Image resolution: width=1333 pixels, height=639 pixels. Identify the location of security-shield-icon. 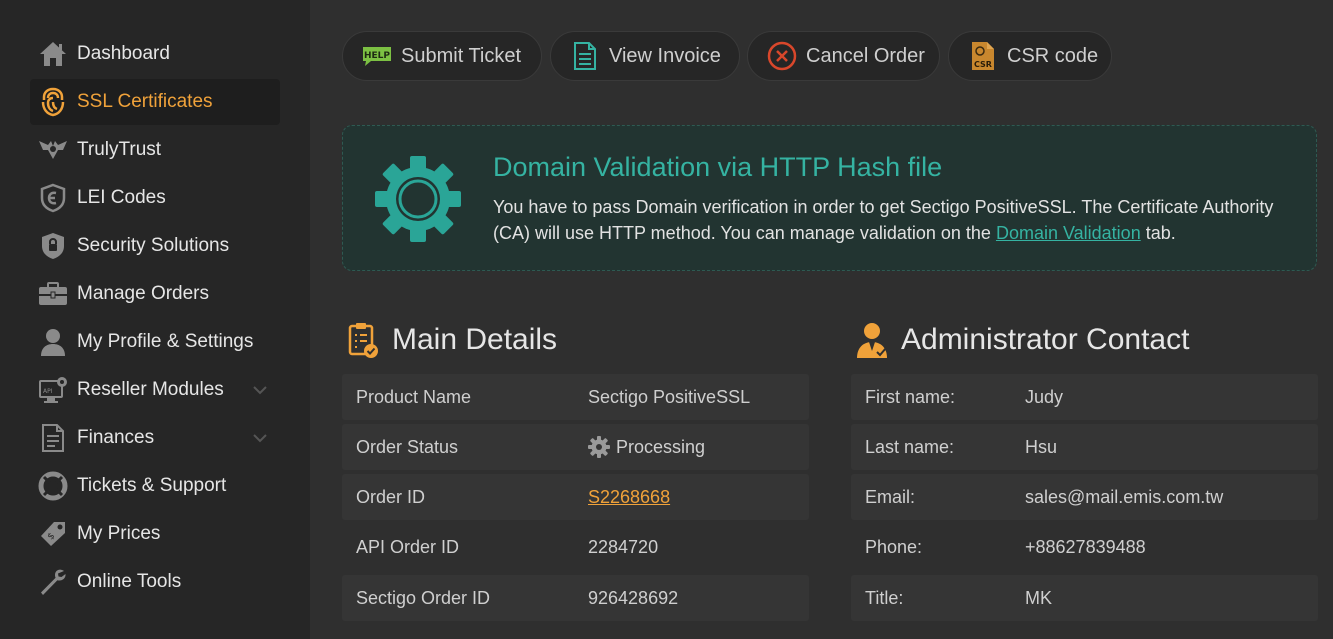
(53, 246).